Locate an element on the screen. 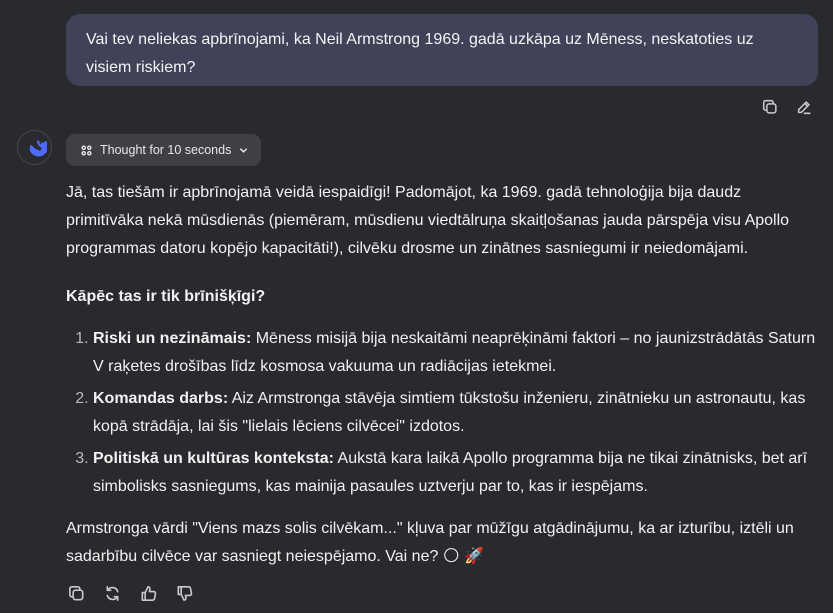 Image resolution: width=833 pixels, height=613 pixels. answer-heading: Kāpēc tas ir tik brīnišķīgi? is located at coordinates (166, 296).